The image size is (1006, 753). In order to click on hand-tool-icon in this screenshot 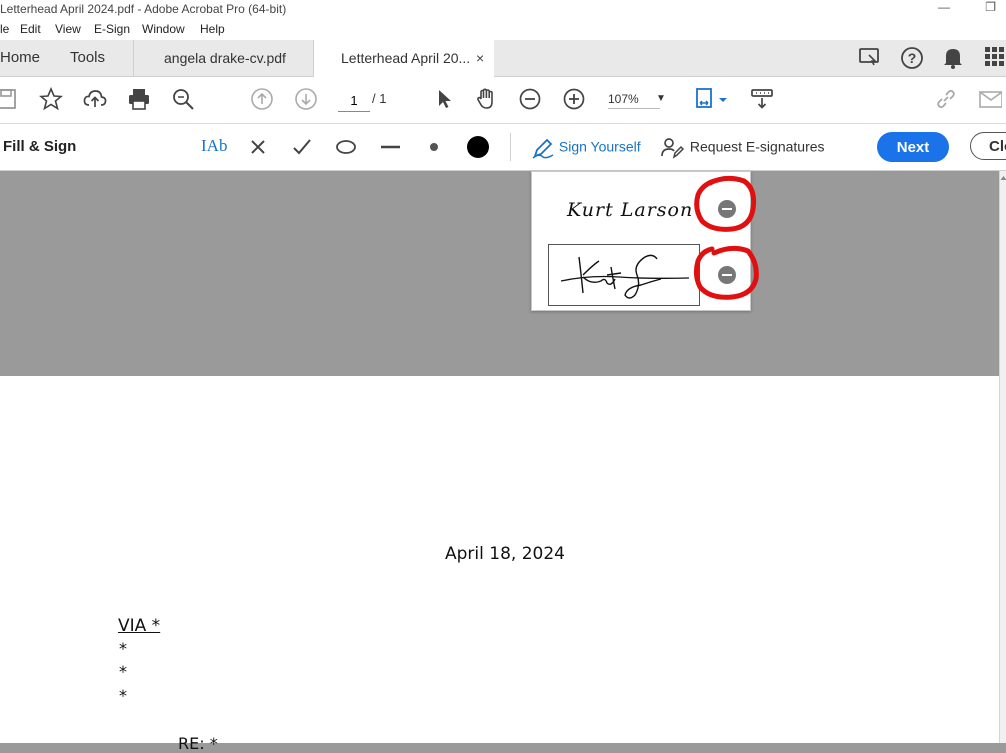, I will do `click(486, 99)`.